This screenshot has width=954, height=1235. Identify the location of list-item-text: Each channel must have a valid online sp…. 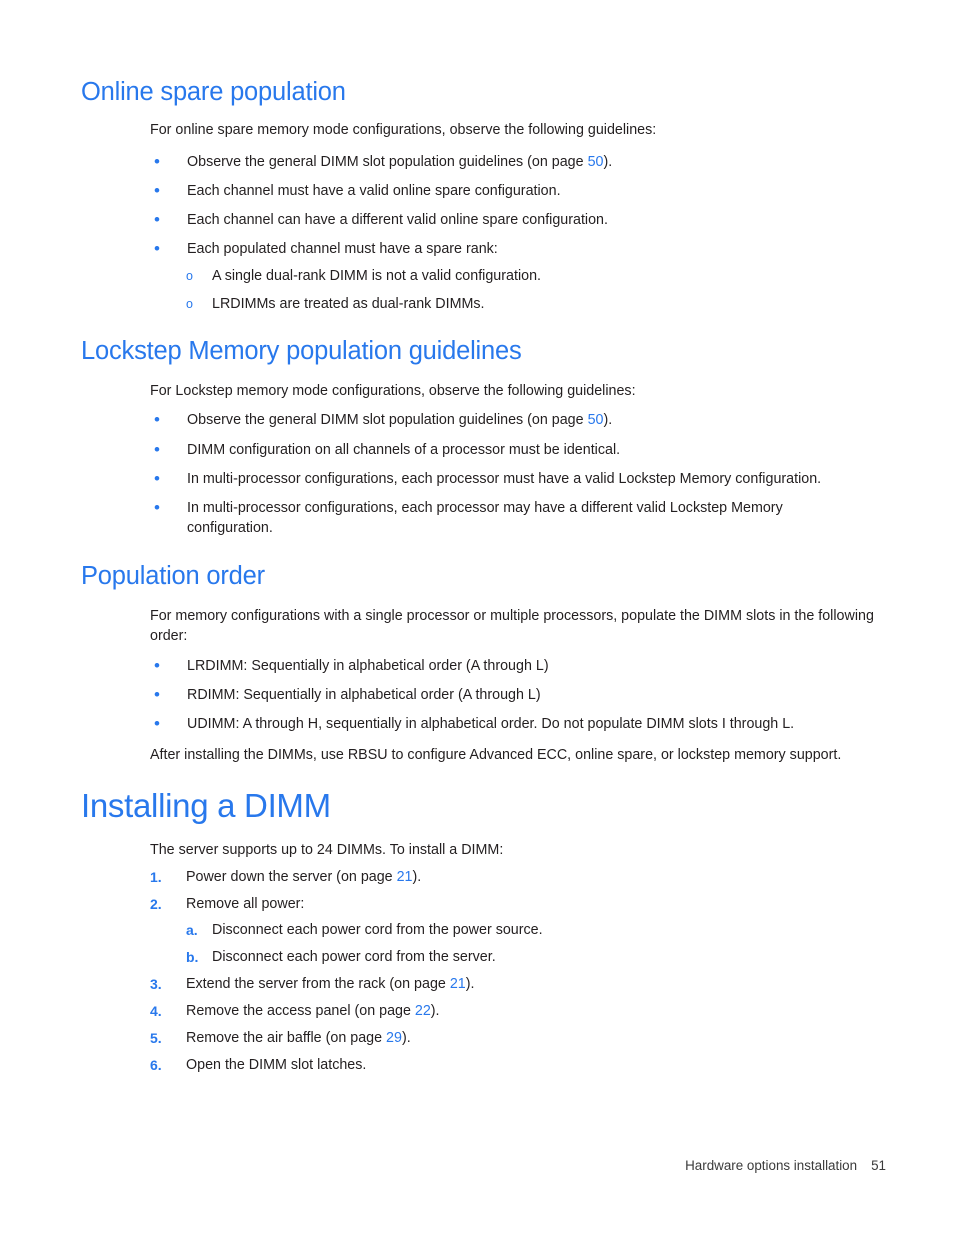
(374, 191).